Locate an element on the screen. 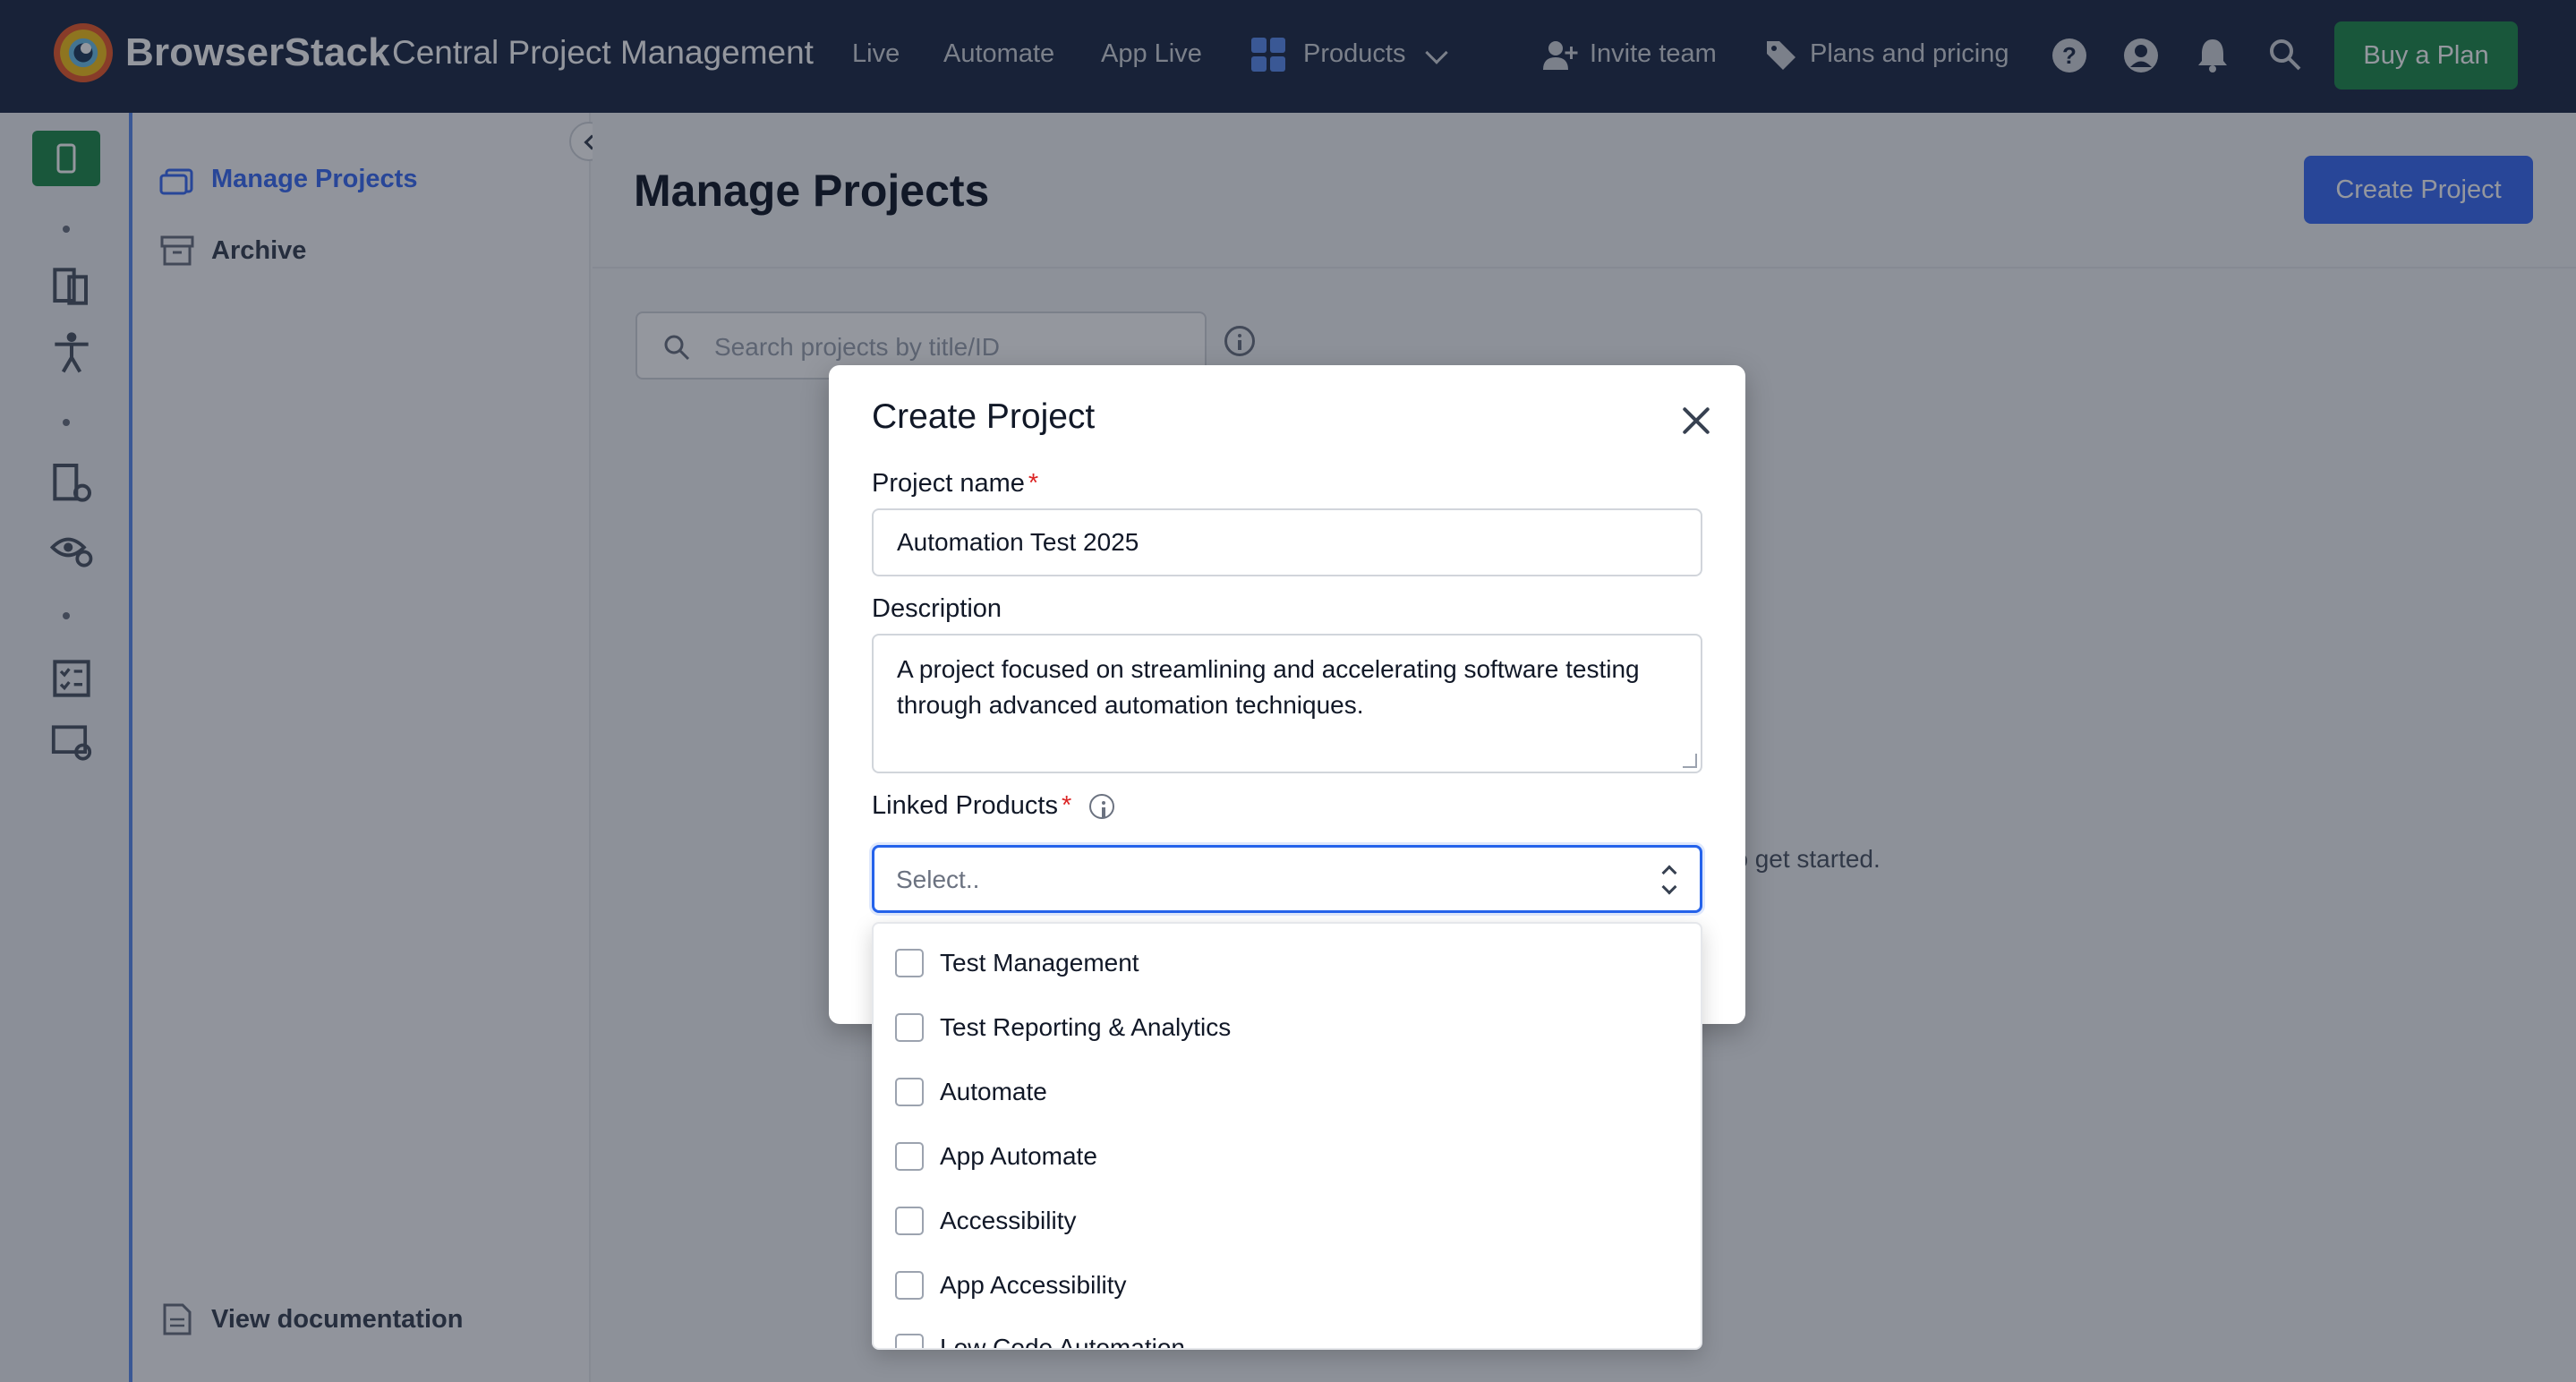 This screenshot has width=2576, height=1382. linked-products-label: Linked Products * is located at coordinates (993, 806).